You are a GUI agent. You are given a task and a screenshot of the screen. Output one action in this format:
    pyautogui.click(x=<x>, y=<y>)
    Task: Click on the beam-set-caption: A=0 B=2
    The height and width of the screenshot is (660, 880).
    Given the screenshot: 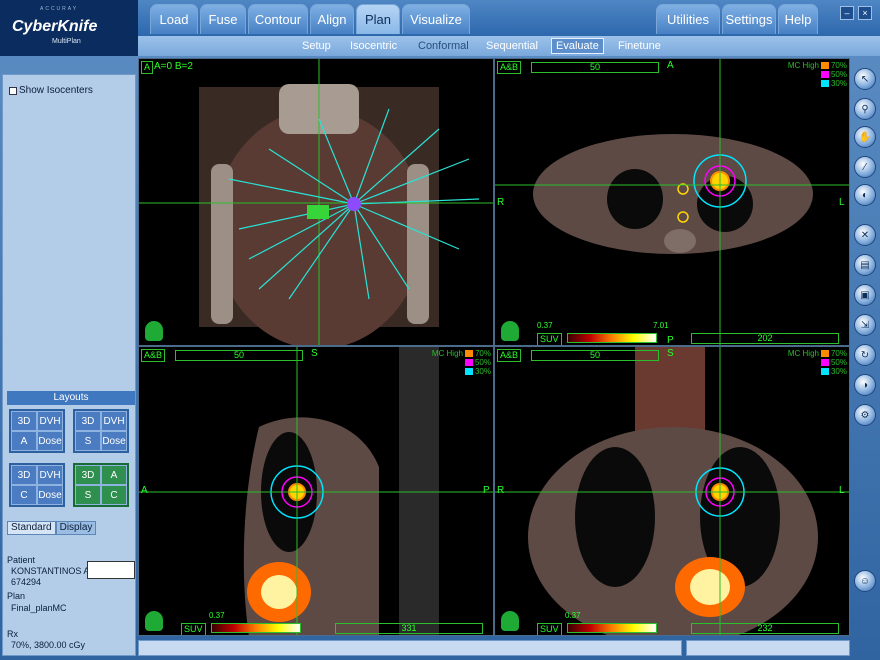 What is the action you would take?
    pyautogui.click(x=173, y=66)
    